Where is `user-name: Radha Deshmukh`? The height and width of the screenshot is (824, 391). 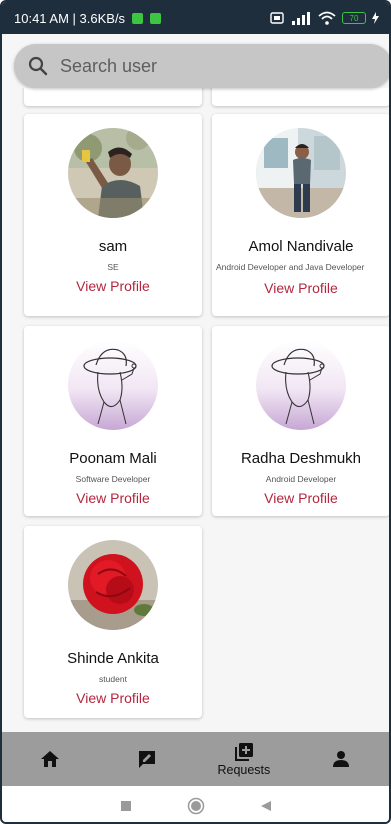
user-name: Radha Deshmukh is located at coordinates (301, 458).